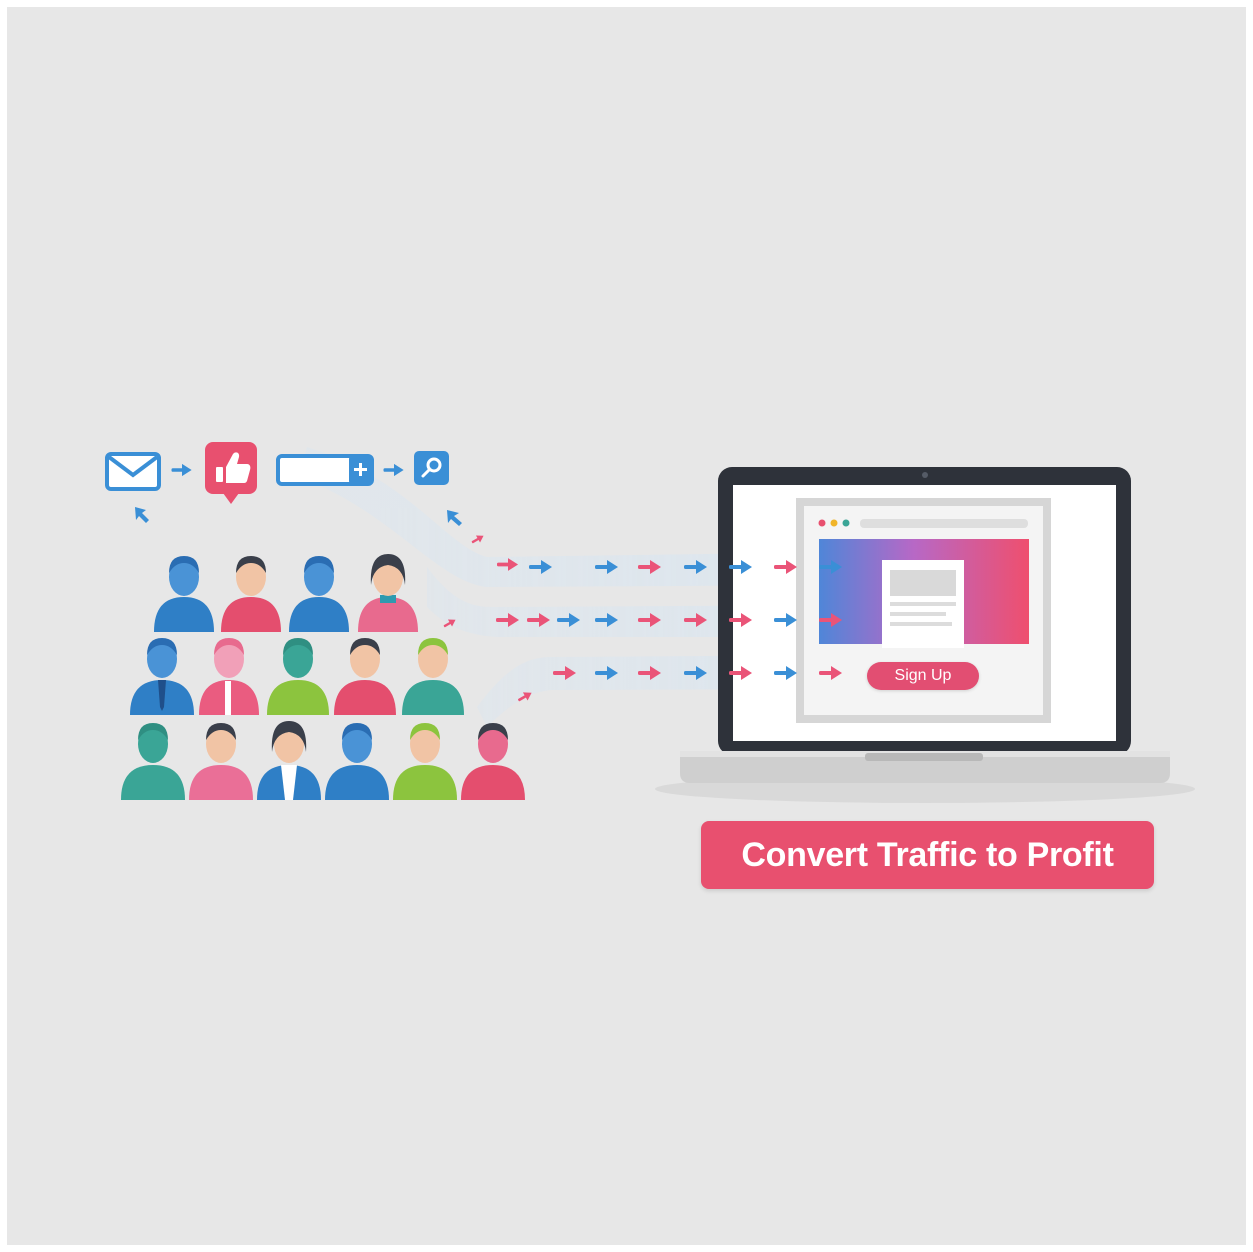  What do you see at coordinates (325, 470) in the screenshot?
I see `search-bar-plus-icon` at bounding box center [325, 470].